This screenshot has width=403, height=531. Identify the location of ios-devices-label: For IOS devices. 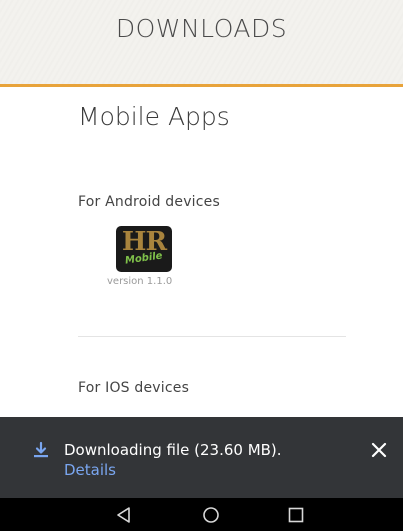
(134, 388).